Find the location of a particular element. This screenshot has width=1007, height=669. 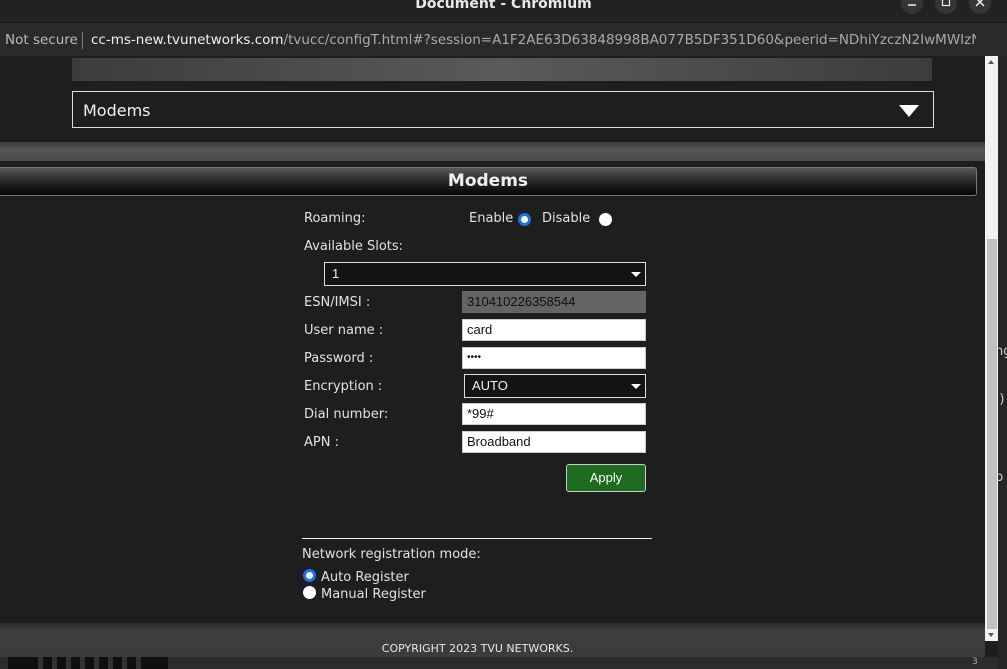

scrollbar-thumb is located at coordinates (992, 434).